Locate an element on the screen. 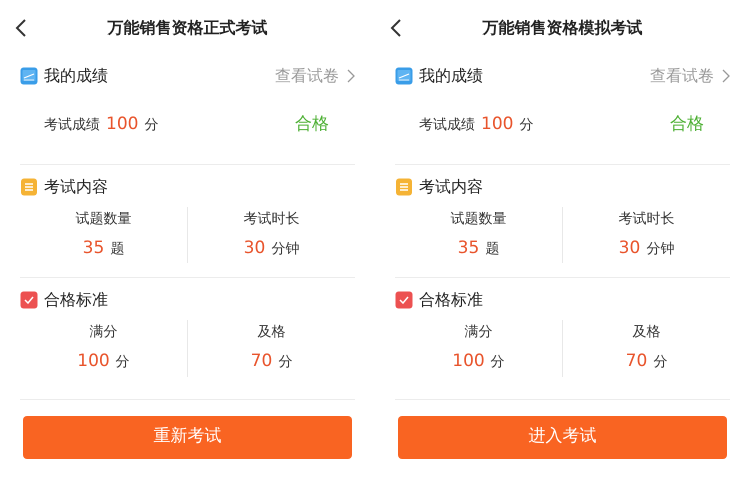 Image resolution: width=750 pixels, height=491 pixels. exam-button: 进入考试 is located at coordinates (562, 437).